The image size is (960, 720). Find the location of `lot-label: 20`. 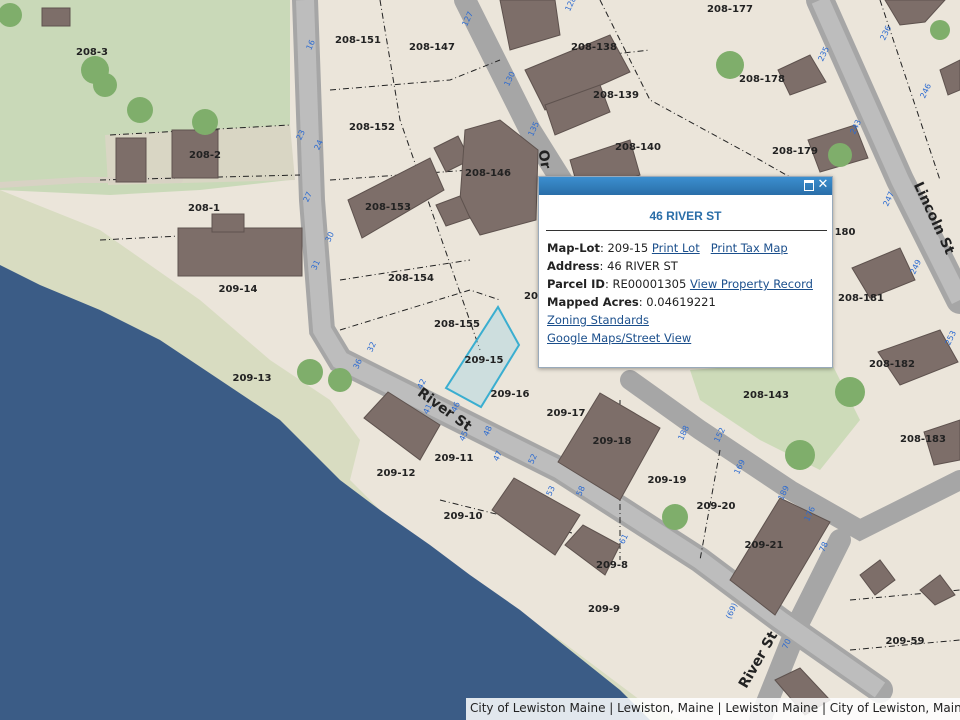

lot-label: 20 is located at coordinates (531, 296).